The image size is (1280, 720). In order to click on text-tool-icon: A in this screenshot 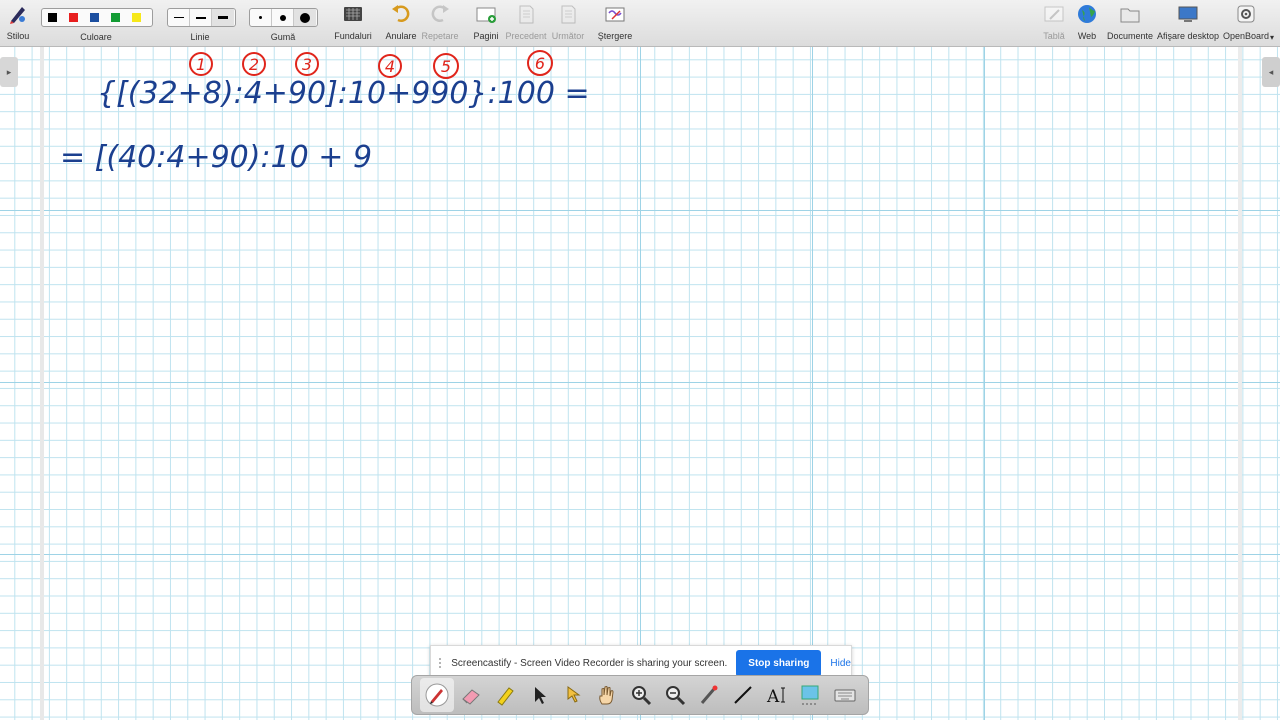, I will do `click(777, 695)`.